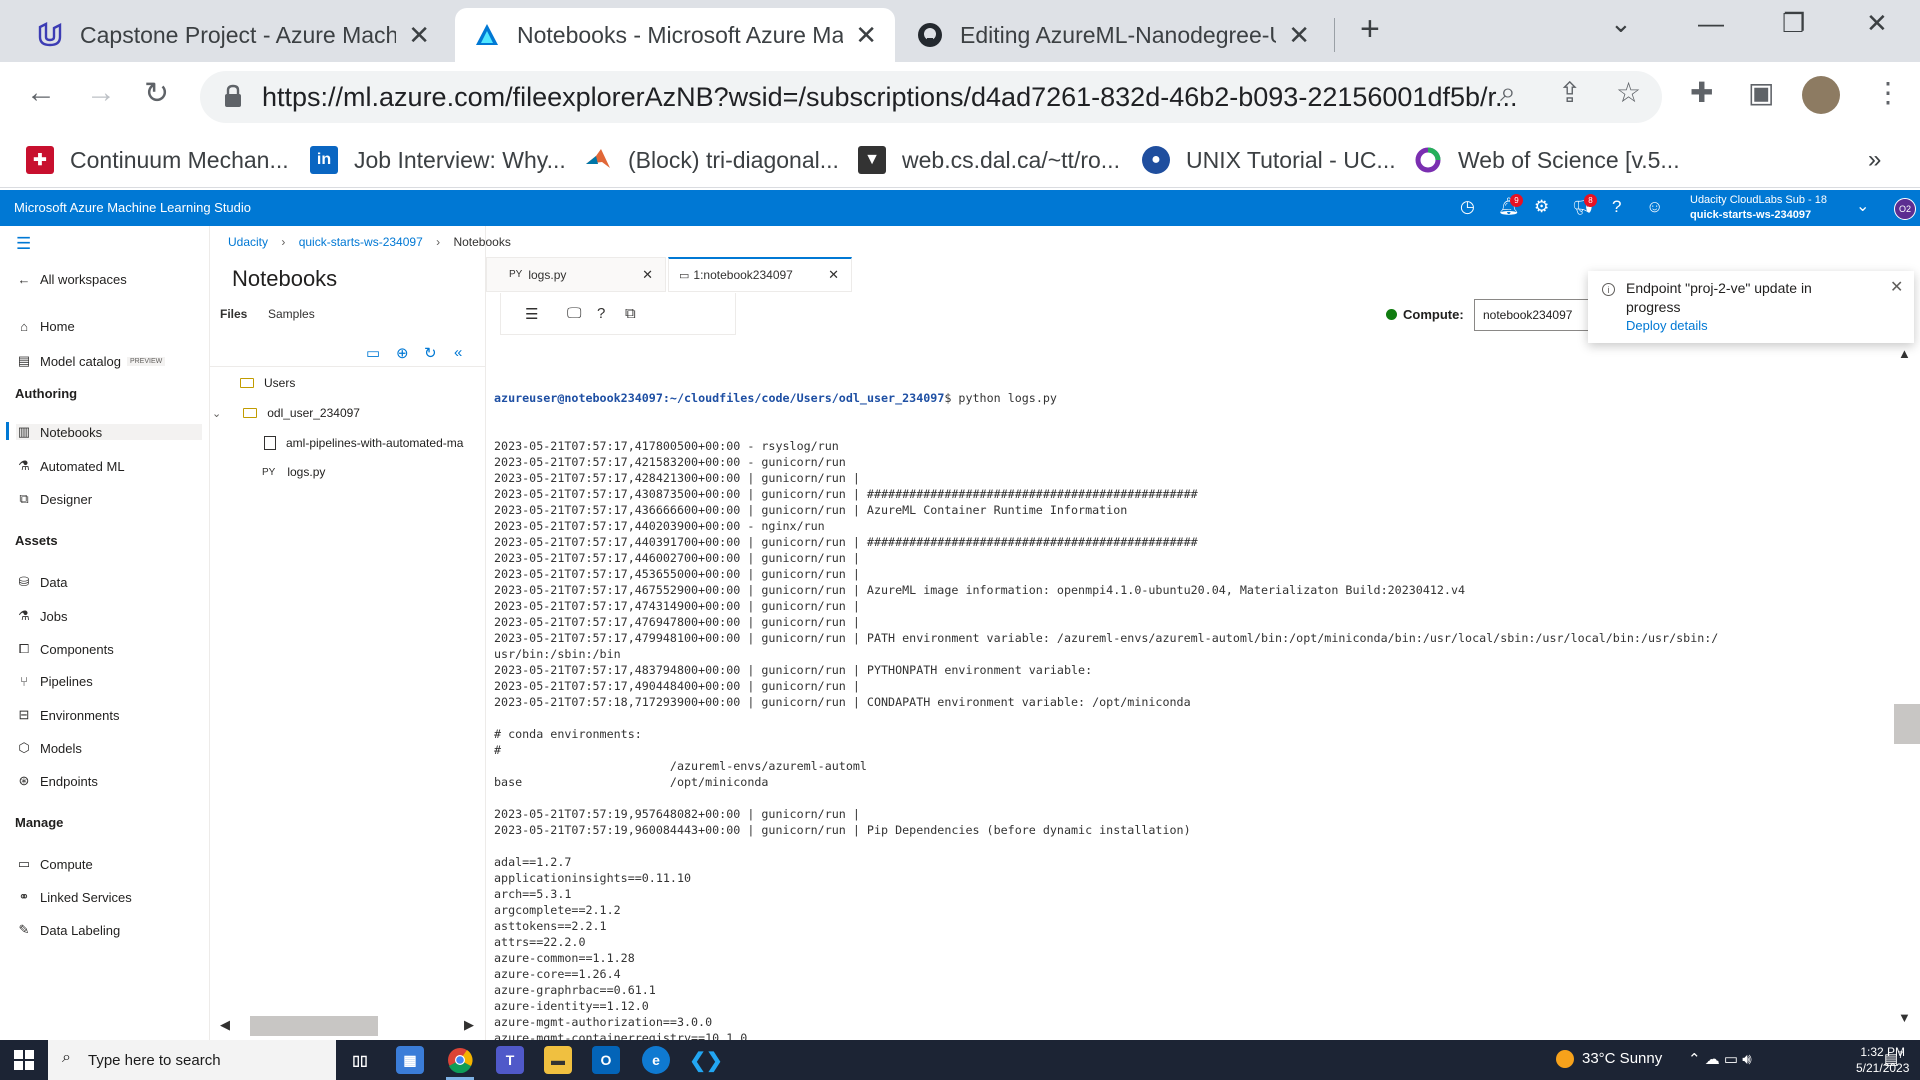  I want to click on tree-folder-users: Users, so click(267, 383).